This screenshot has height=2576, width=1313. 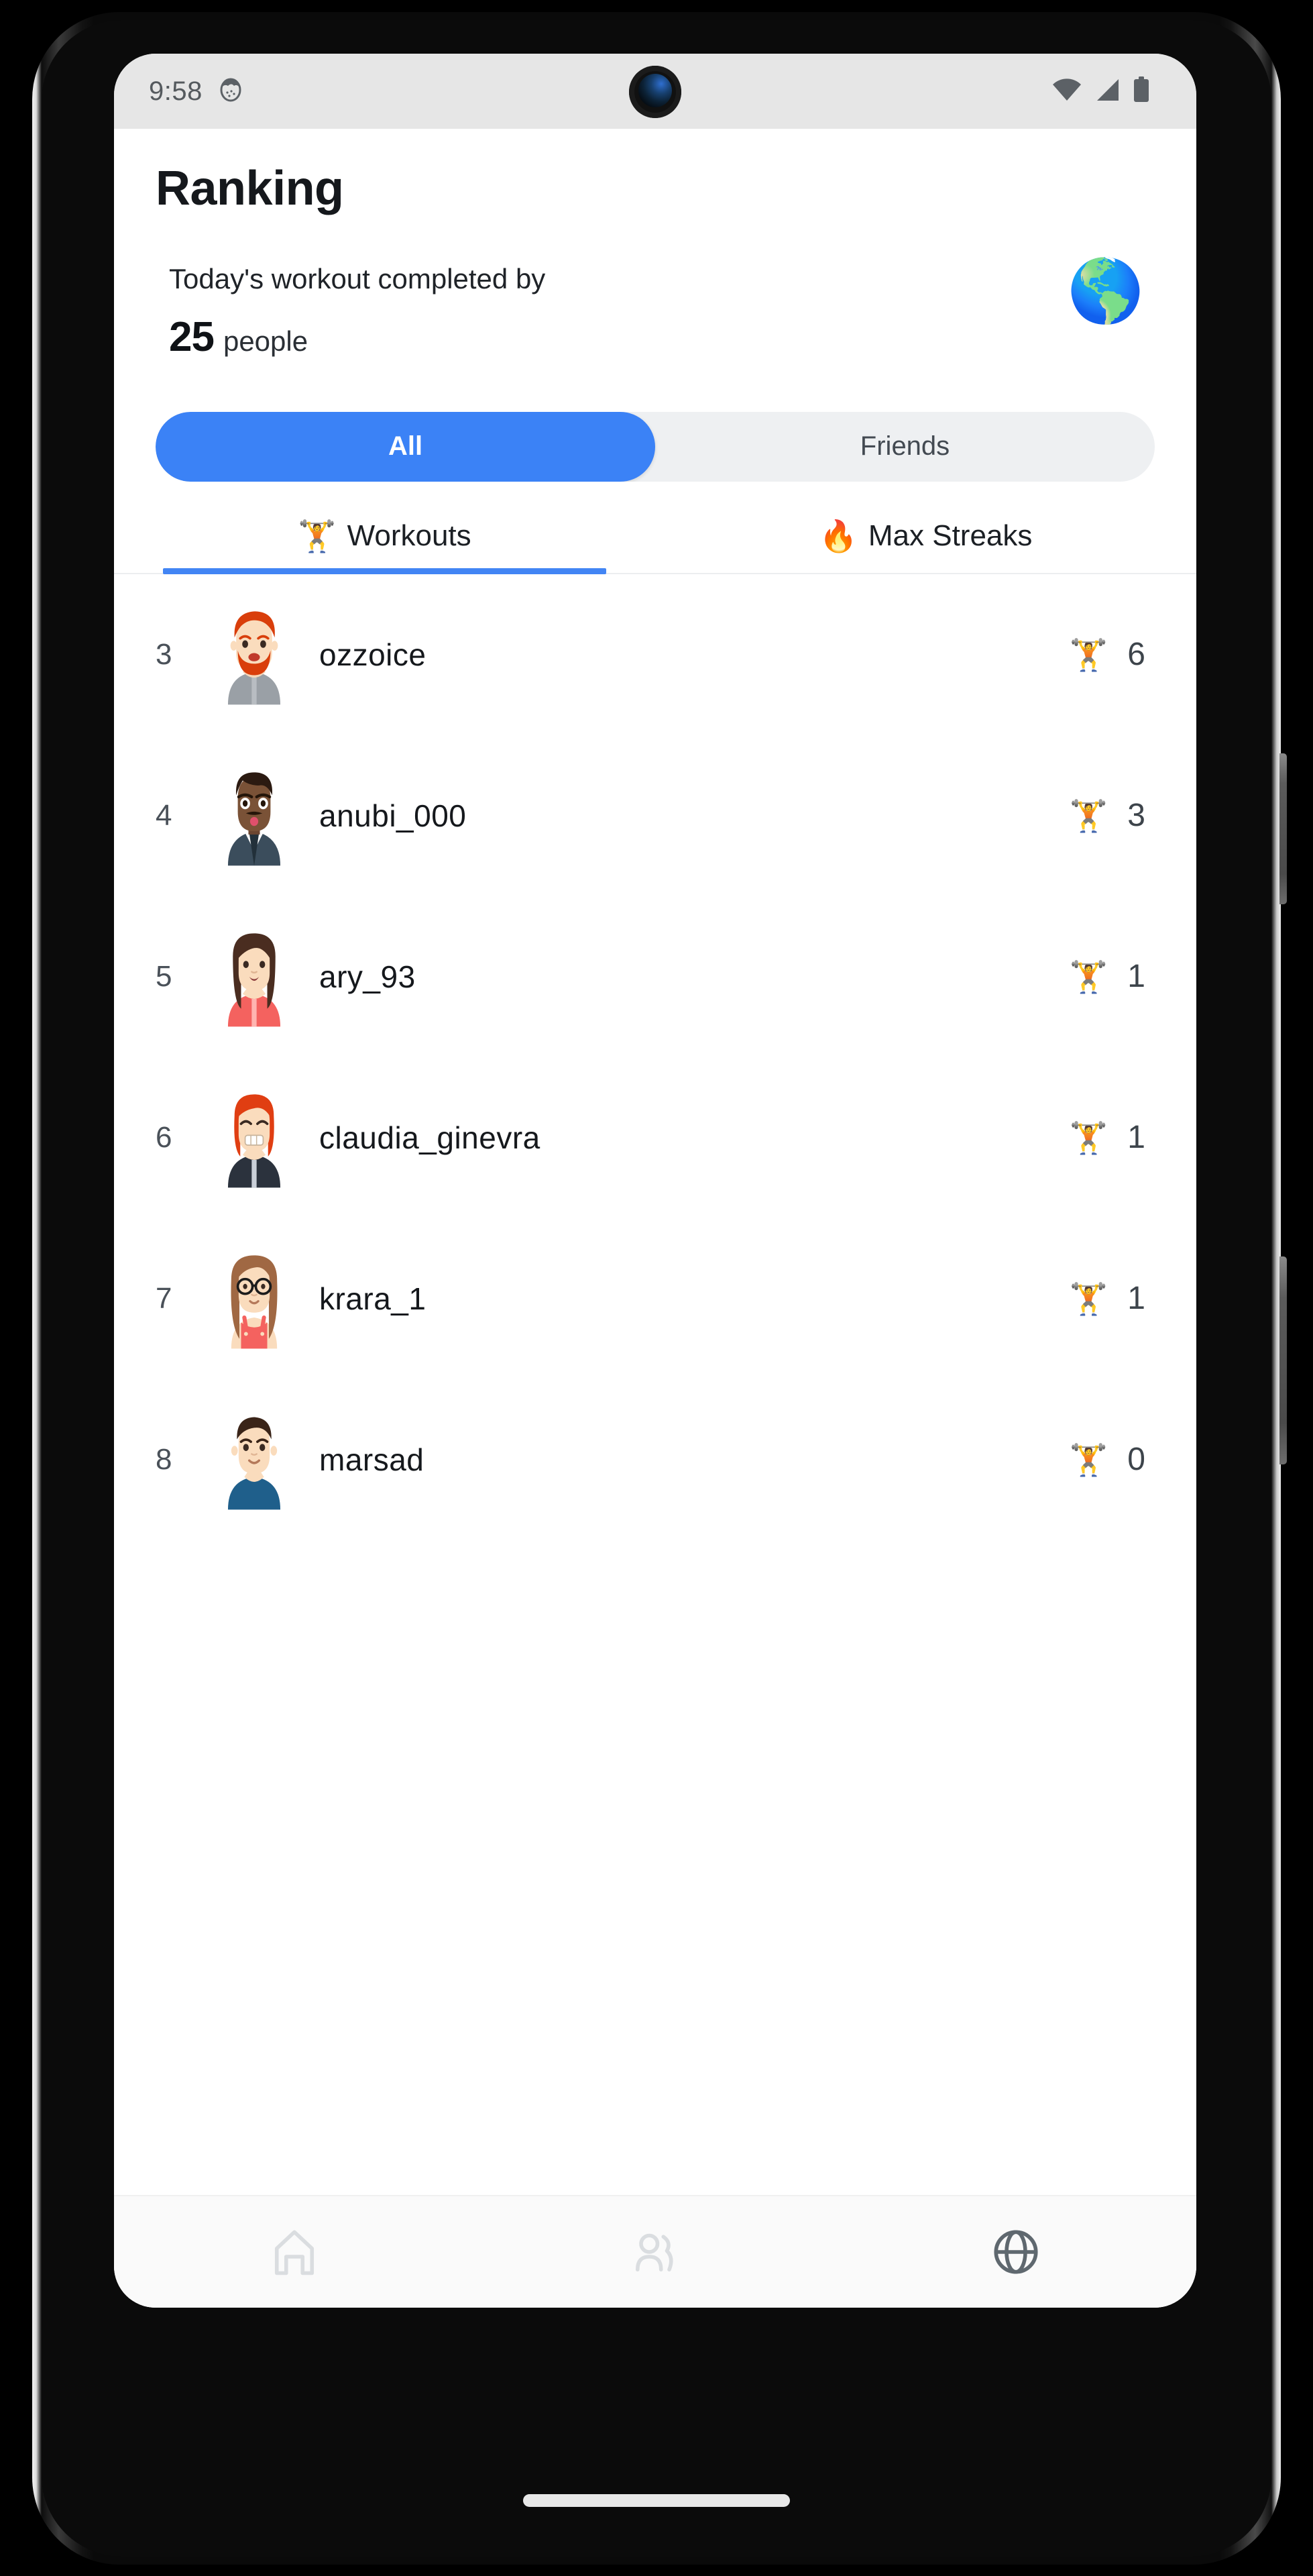 What do you see at coordinates (250, 188) in the screenshot?
I see `page-title: Ranking` at bounding box center [250, 188].